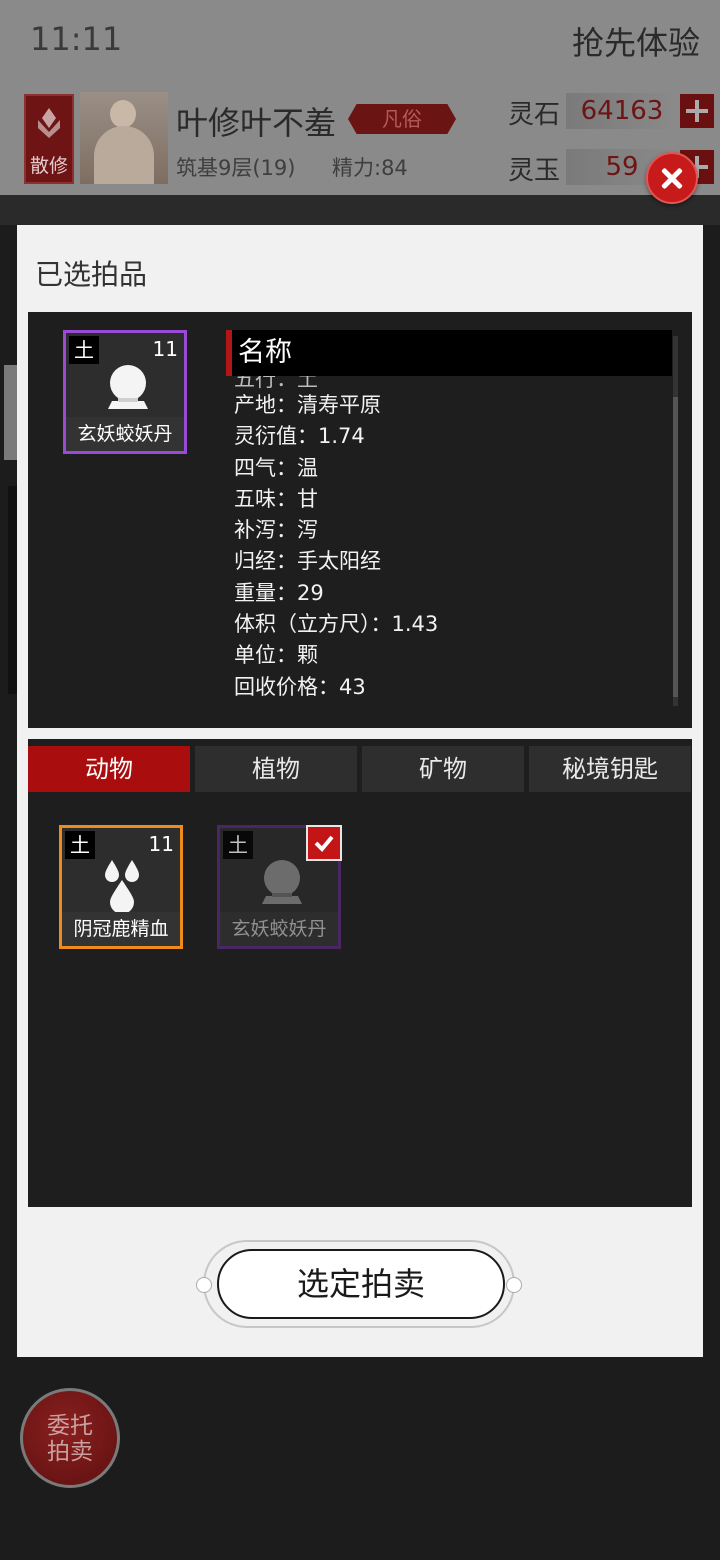  What do you see at coordinates (121, 929) in the screenshot?
I see `item-name: 阴冠鹿精血` at bounding box center [121, 929].